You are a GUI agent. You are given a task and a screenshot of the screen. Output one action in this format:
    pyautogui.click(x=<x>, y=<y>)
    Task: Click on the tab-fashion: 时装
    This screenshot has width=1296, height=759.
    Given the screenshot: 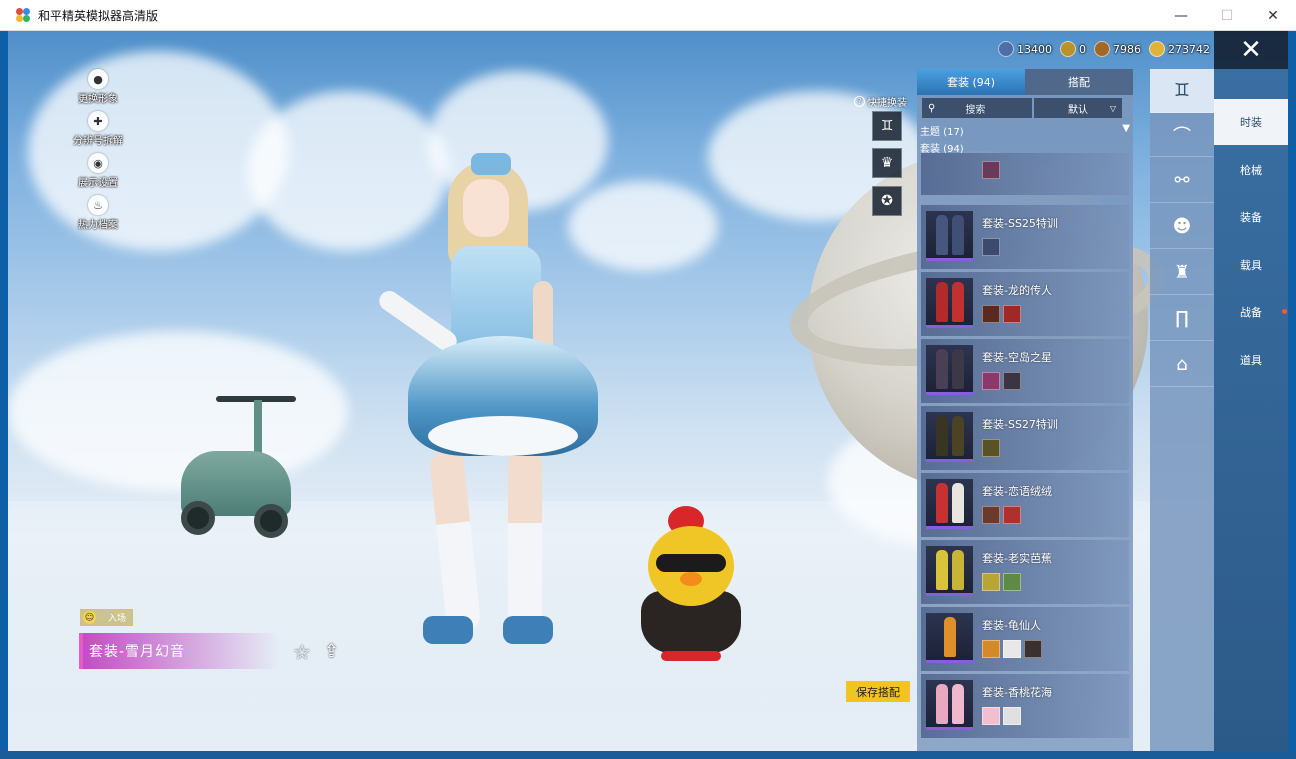 What is the action you would take?
    pyautogui.click(x=1251, y=122)
    